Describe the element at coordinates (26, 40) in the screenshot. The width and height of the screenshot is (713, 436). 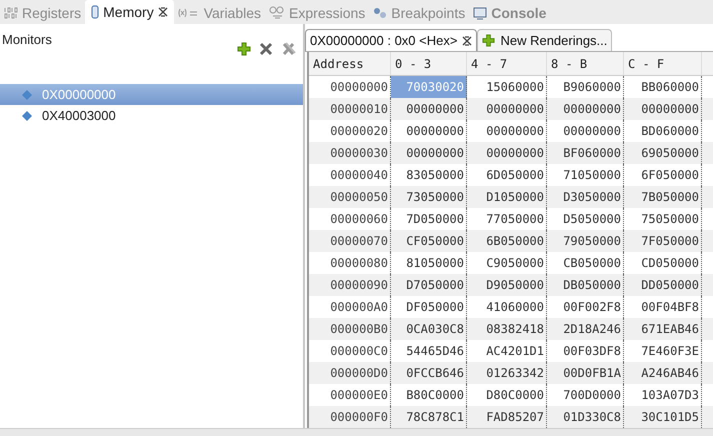
I see `panel-title: Monitors` at that location.